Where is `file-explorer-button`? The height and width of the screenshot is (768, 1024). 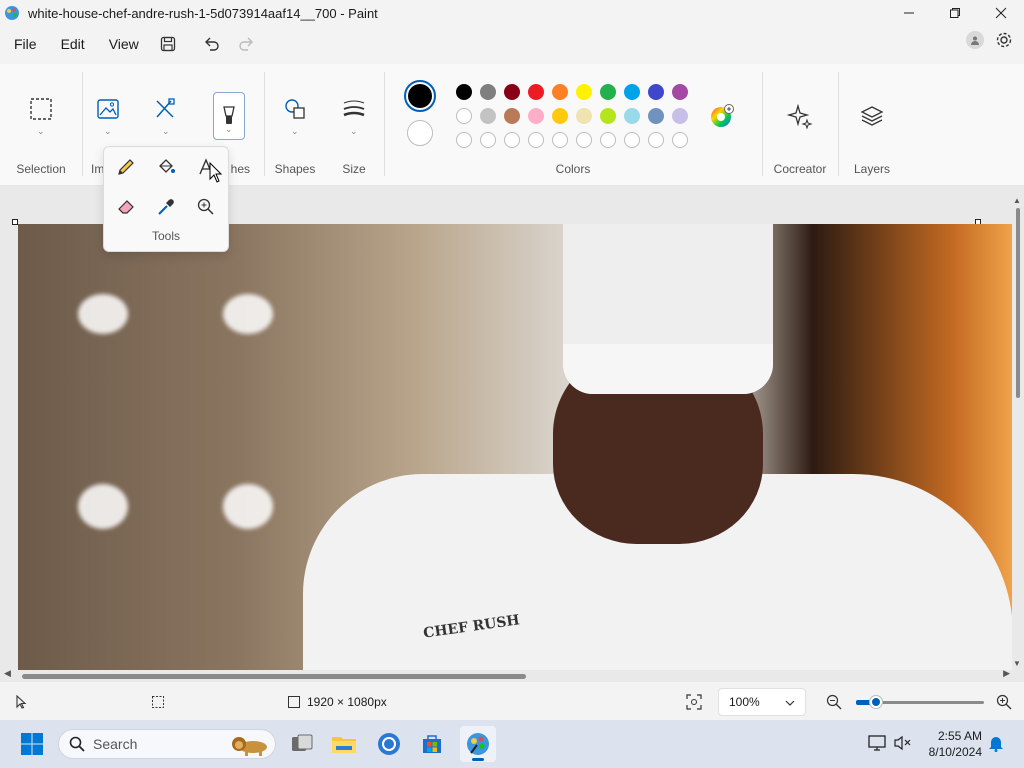
file-explorer-button is located at coordinates (344, 744).